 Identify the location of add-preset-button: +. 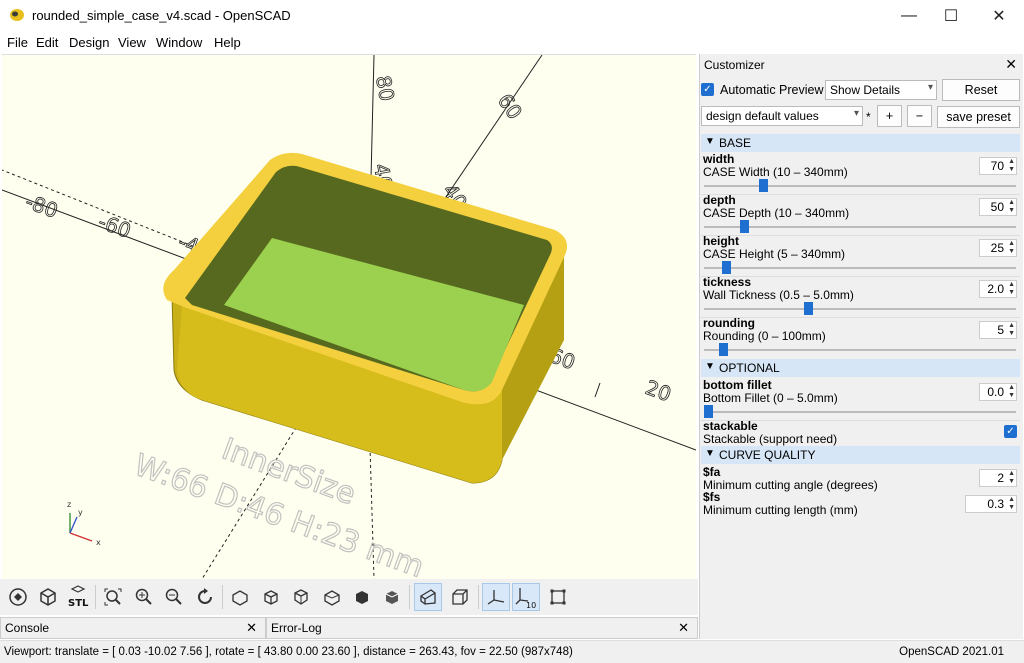
(889, 116).